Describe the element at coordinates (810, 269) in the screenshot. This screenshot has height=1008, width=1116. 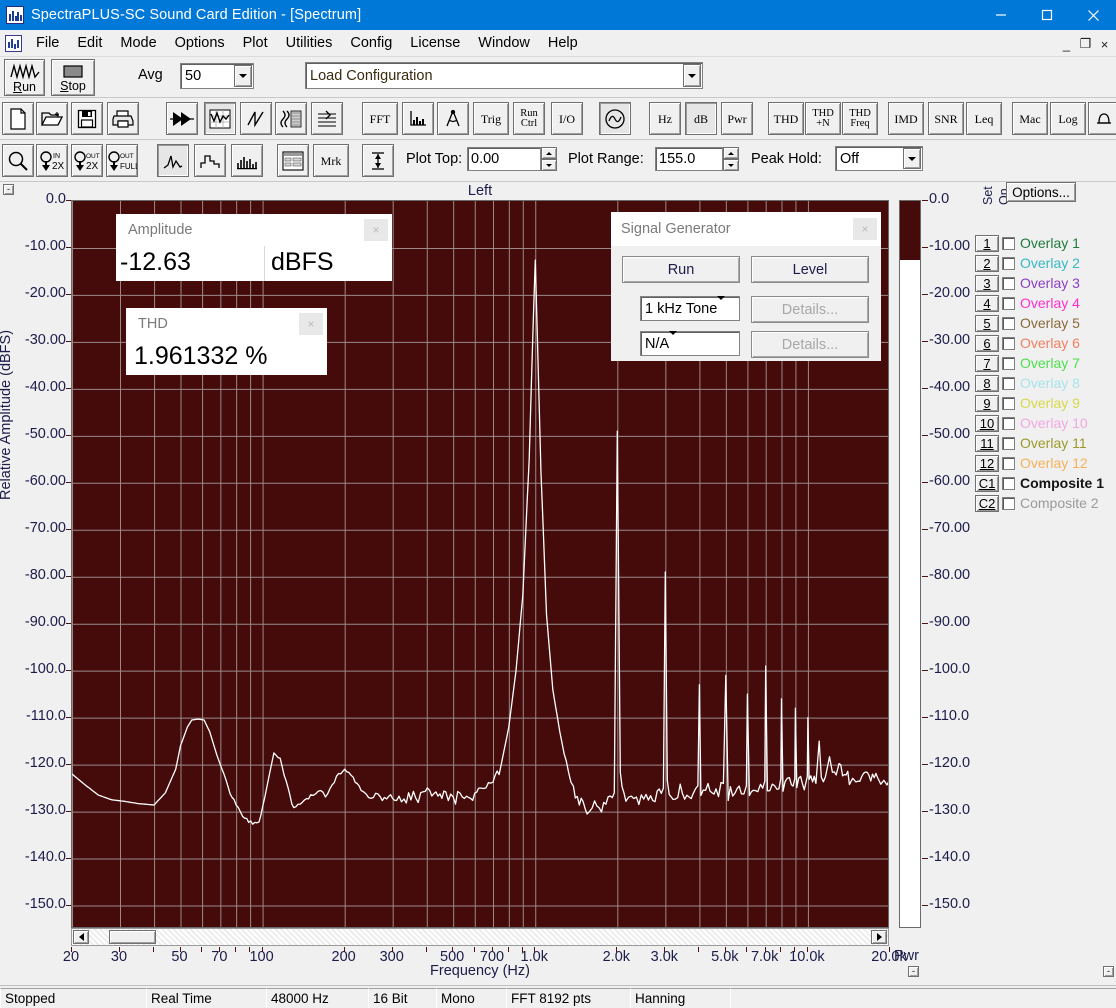
I see `generator-level-button: Level` at that location.